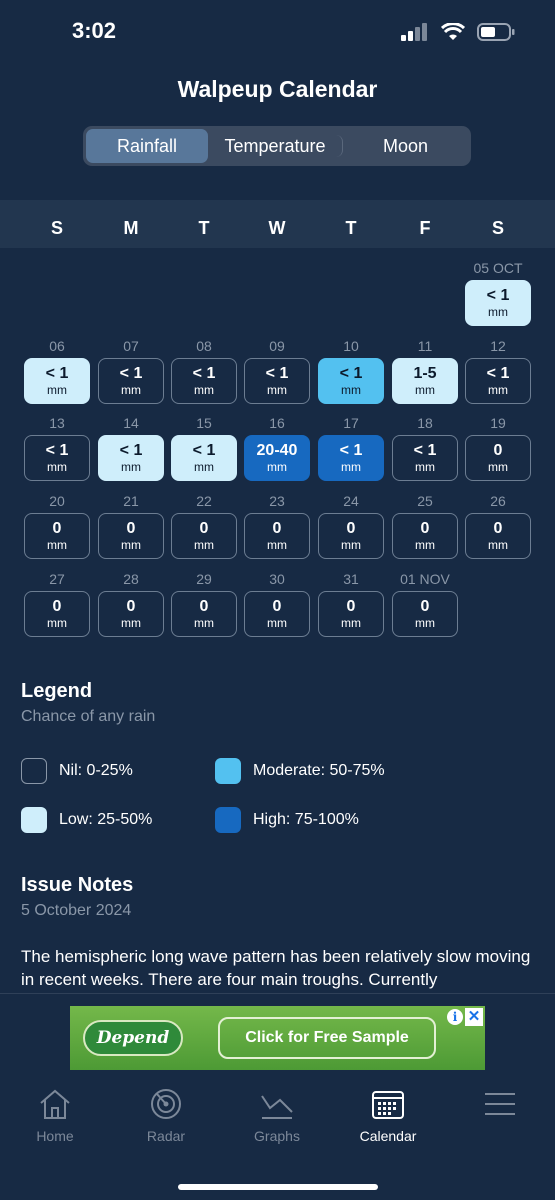 The width and height of the screenshot is (555, 1200). Describe the element at coordinates (131, 447) in the screenshot. I see `calendar-day: 14 < 1 mm` at that location.